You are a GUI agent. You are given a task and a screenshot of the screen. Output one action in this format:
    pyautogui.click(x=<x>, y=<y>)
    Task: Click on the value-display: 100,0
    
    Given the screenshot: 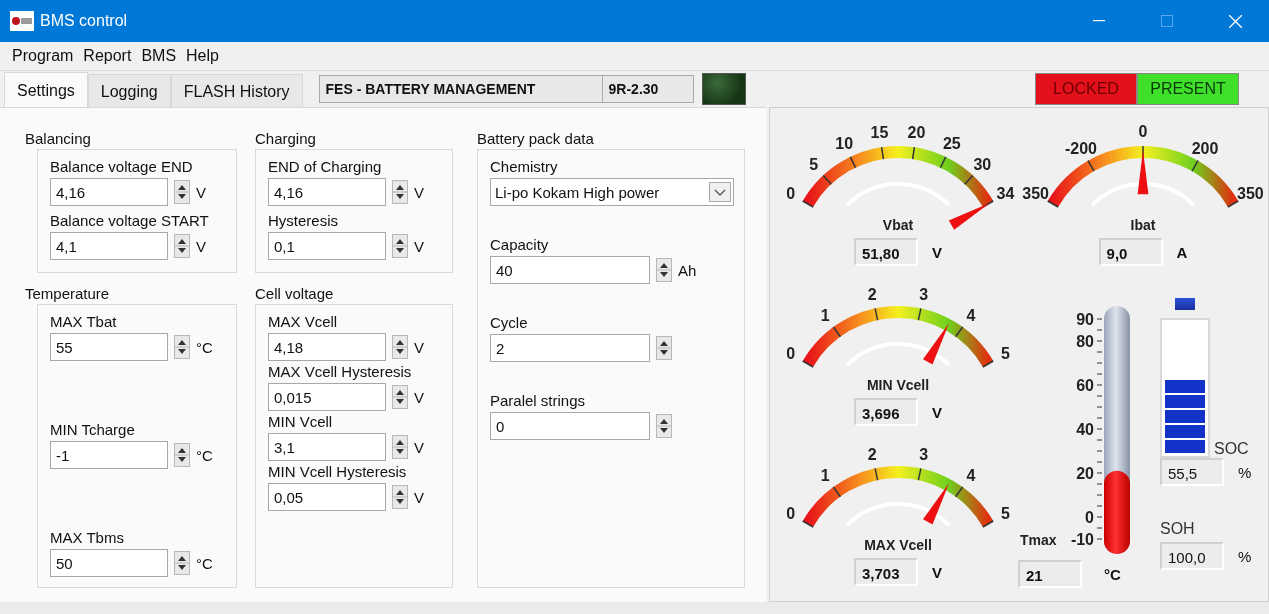 What is the action you would take?
    pyautogui.click(x=1192, y=556)
    